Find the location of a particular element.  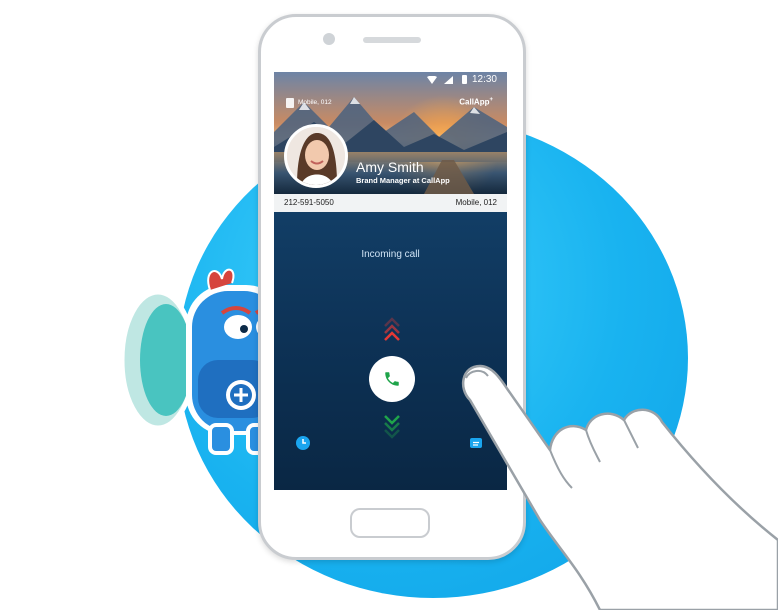

earpiece-speaker is located at coordinates (392, 40).